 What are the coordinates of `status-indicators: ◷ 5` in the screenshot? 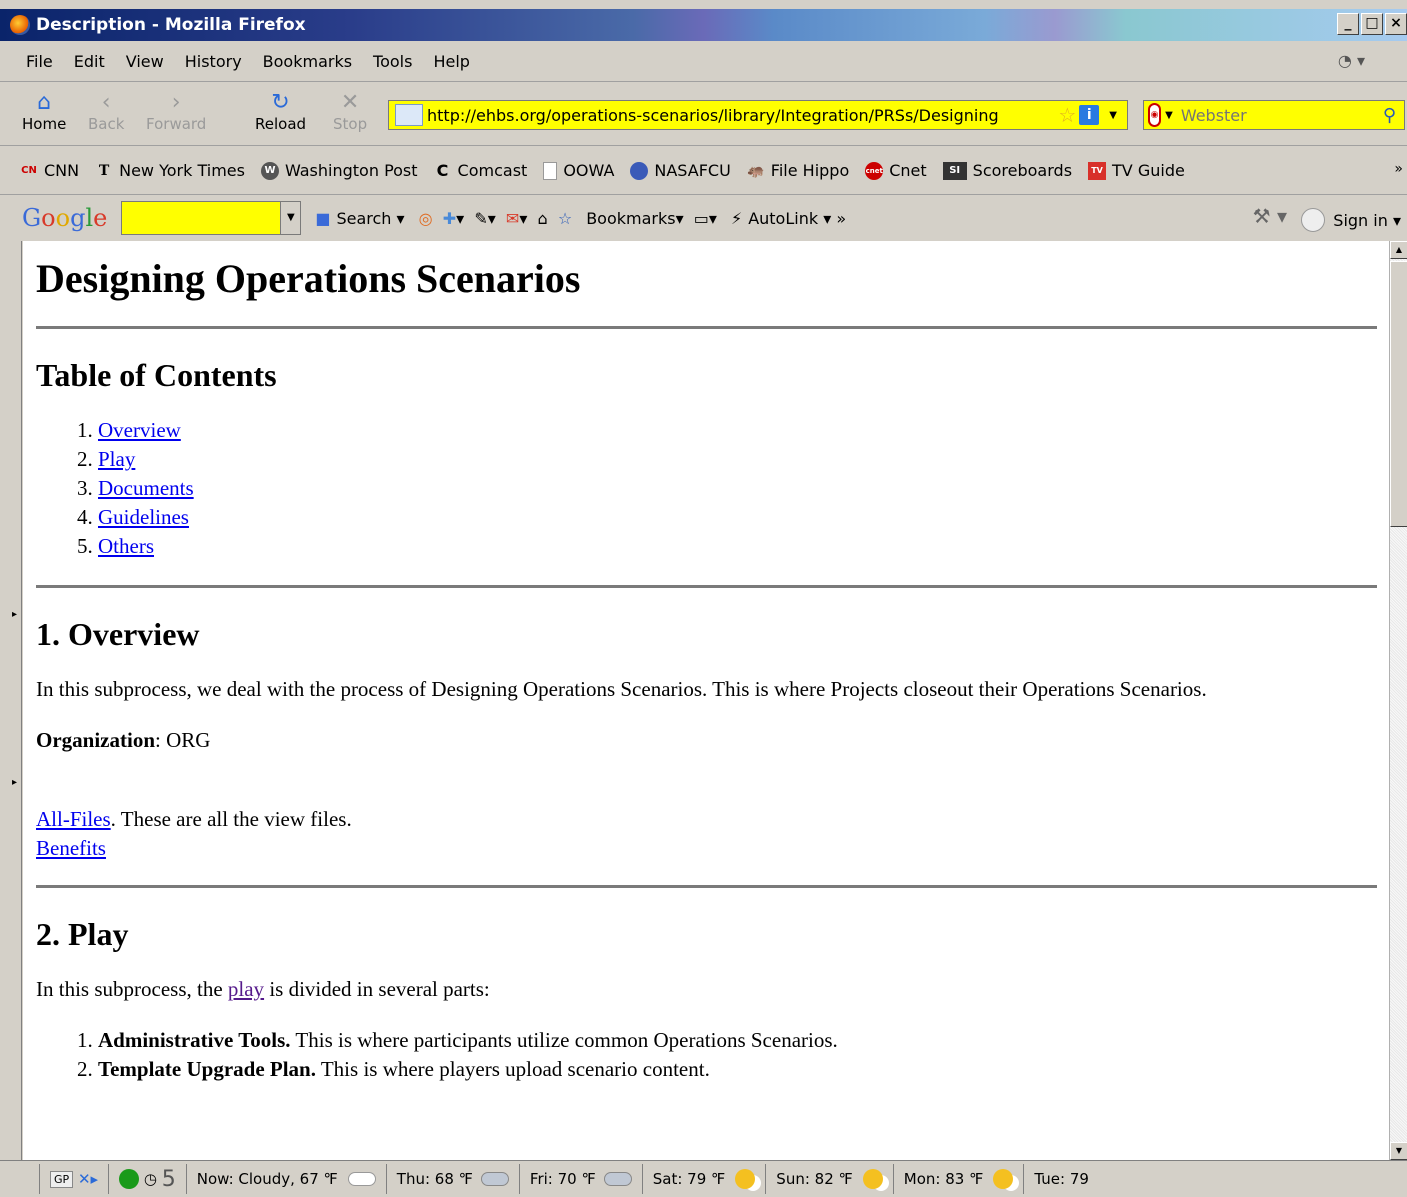 It's located at (148, 1179).